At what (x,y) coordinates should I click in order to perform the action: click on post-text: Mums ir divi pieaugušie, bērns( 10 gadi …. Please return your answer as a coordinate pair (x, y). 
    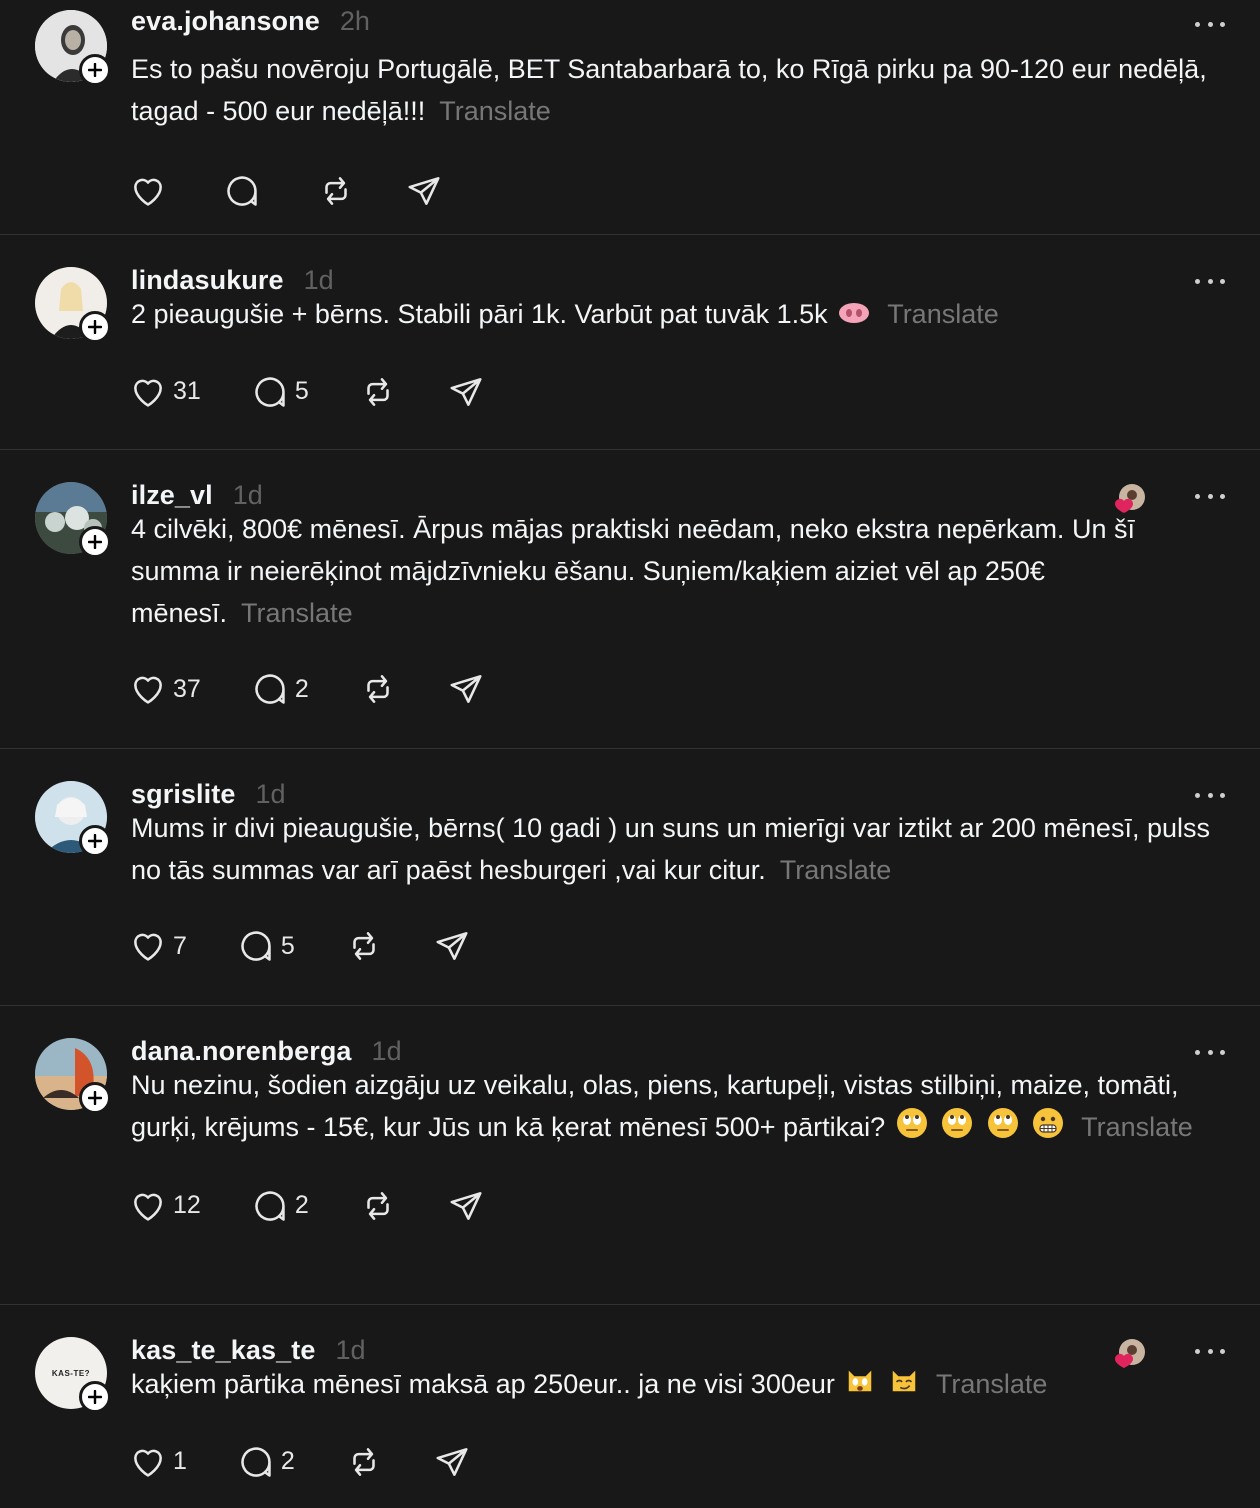
    Looking at the image, I should click on (670, 849).